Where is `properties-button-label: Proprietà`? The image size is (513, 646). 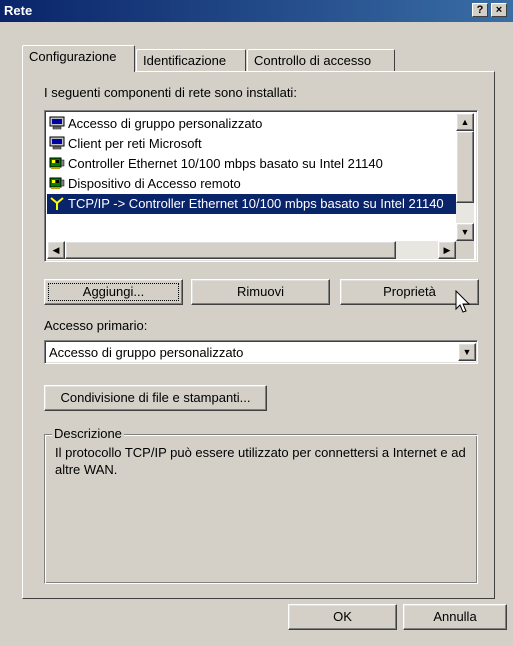
properties-button-label: Proprietà is located at coordinates (409, 291).